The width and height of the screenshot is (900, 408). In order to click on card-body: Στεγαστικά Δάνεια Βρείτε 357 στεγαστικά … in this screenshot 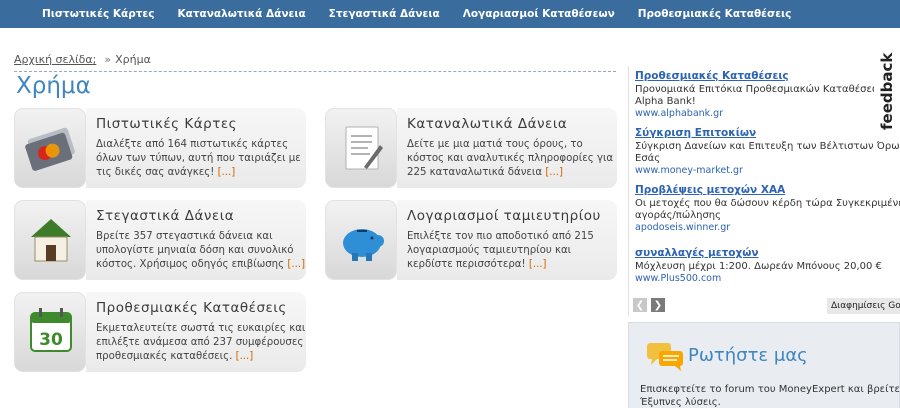, I will do `click(196, 240)`.